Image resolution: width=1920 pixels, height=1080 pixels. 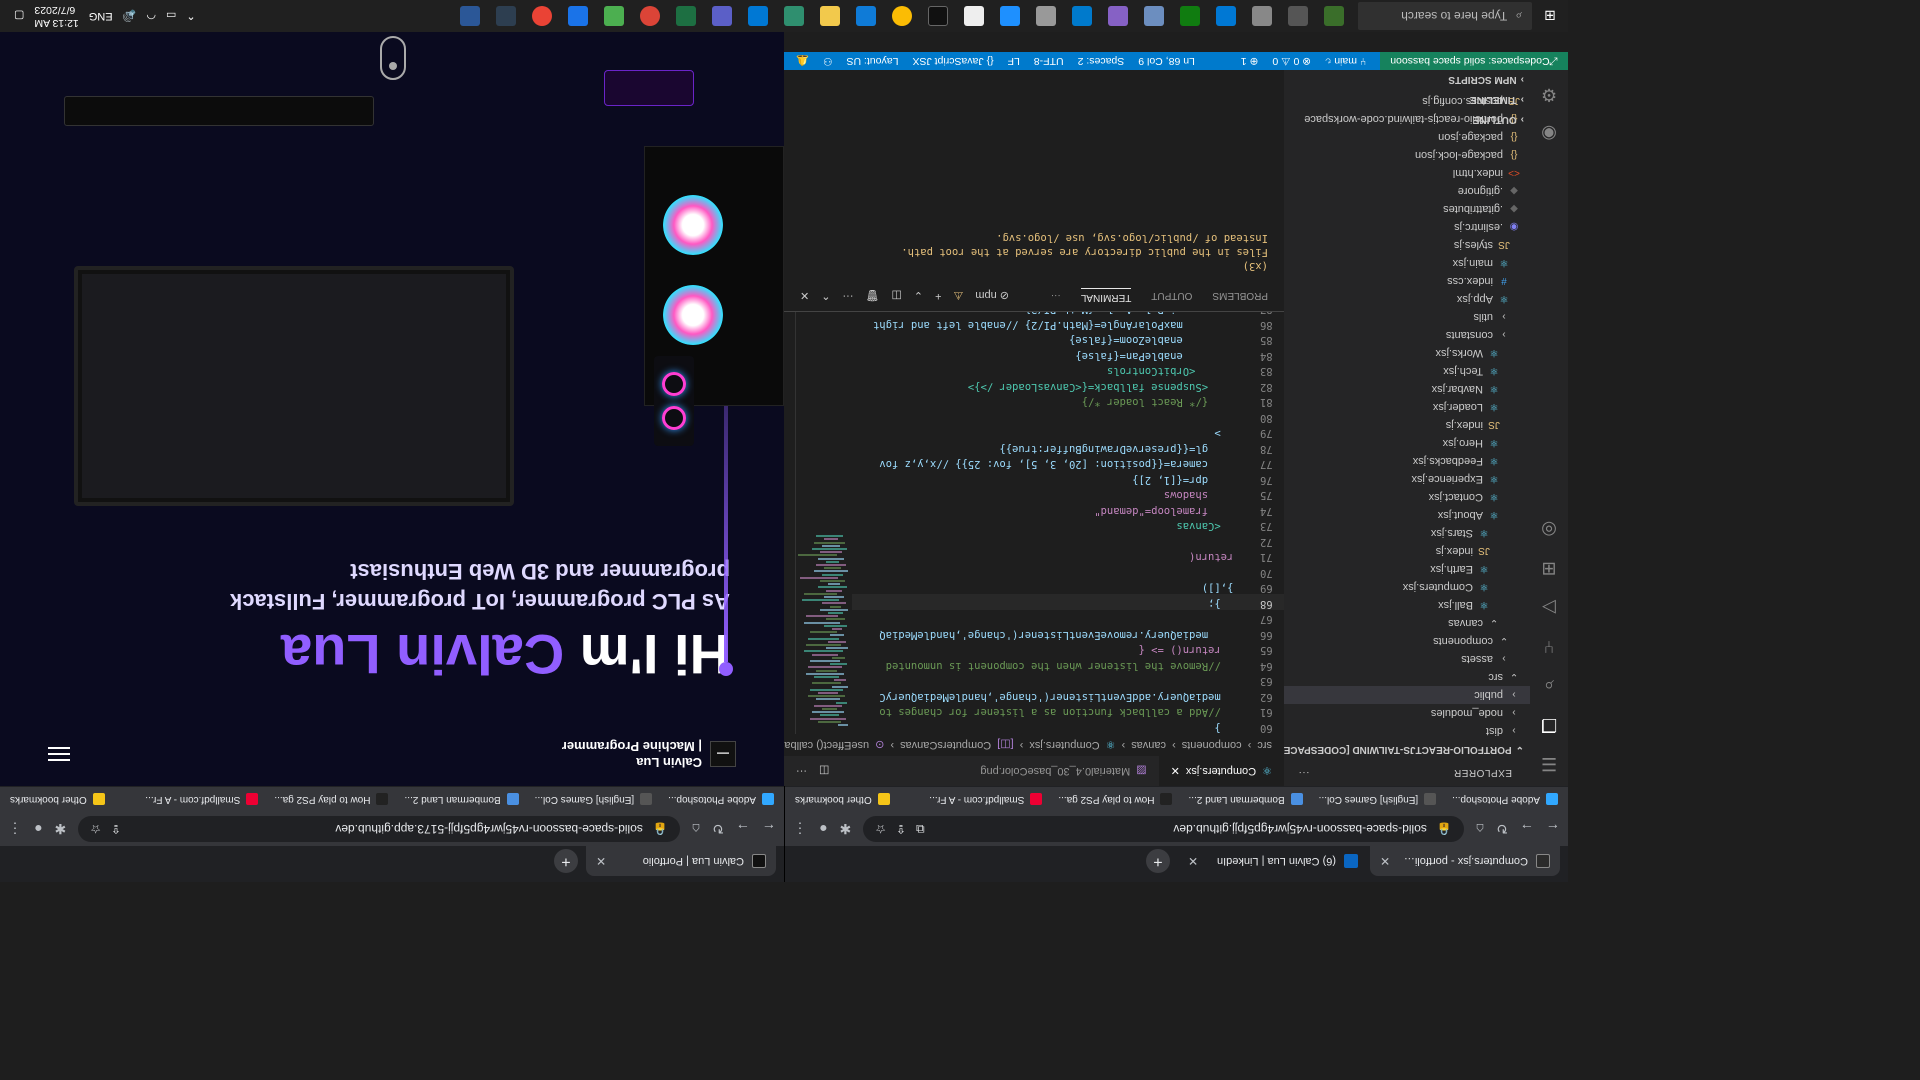 I want to click on taskbar-search: ⌕ Type here to search, so click(x=1445, y=16).